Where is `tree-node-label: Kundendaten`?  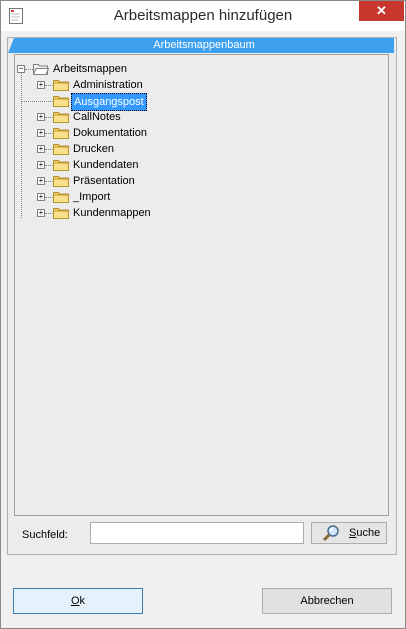
tree-node-label: Kundendaten is located at coordinates (106, 165).